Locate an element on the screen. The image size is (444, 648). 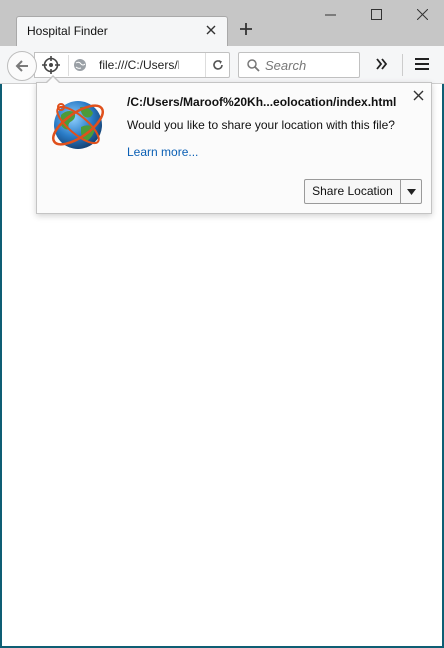
minimize-button is located at coordinates (330, 16).